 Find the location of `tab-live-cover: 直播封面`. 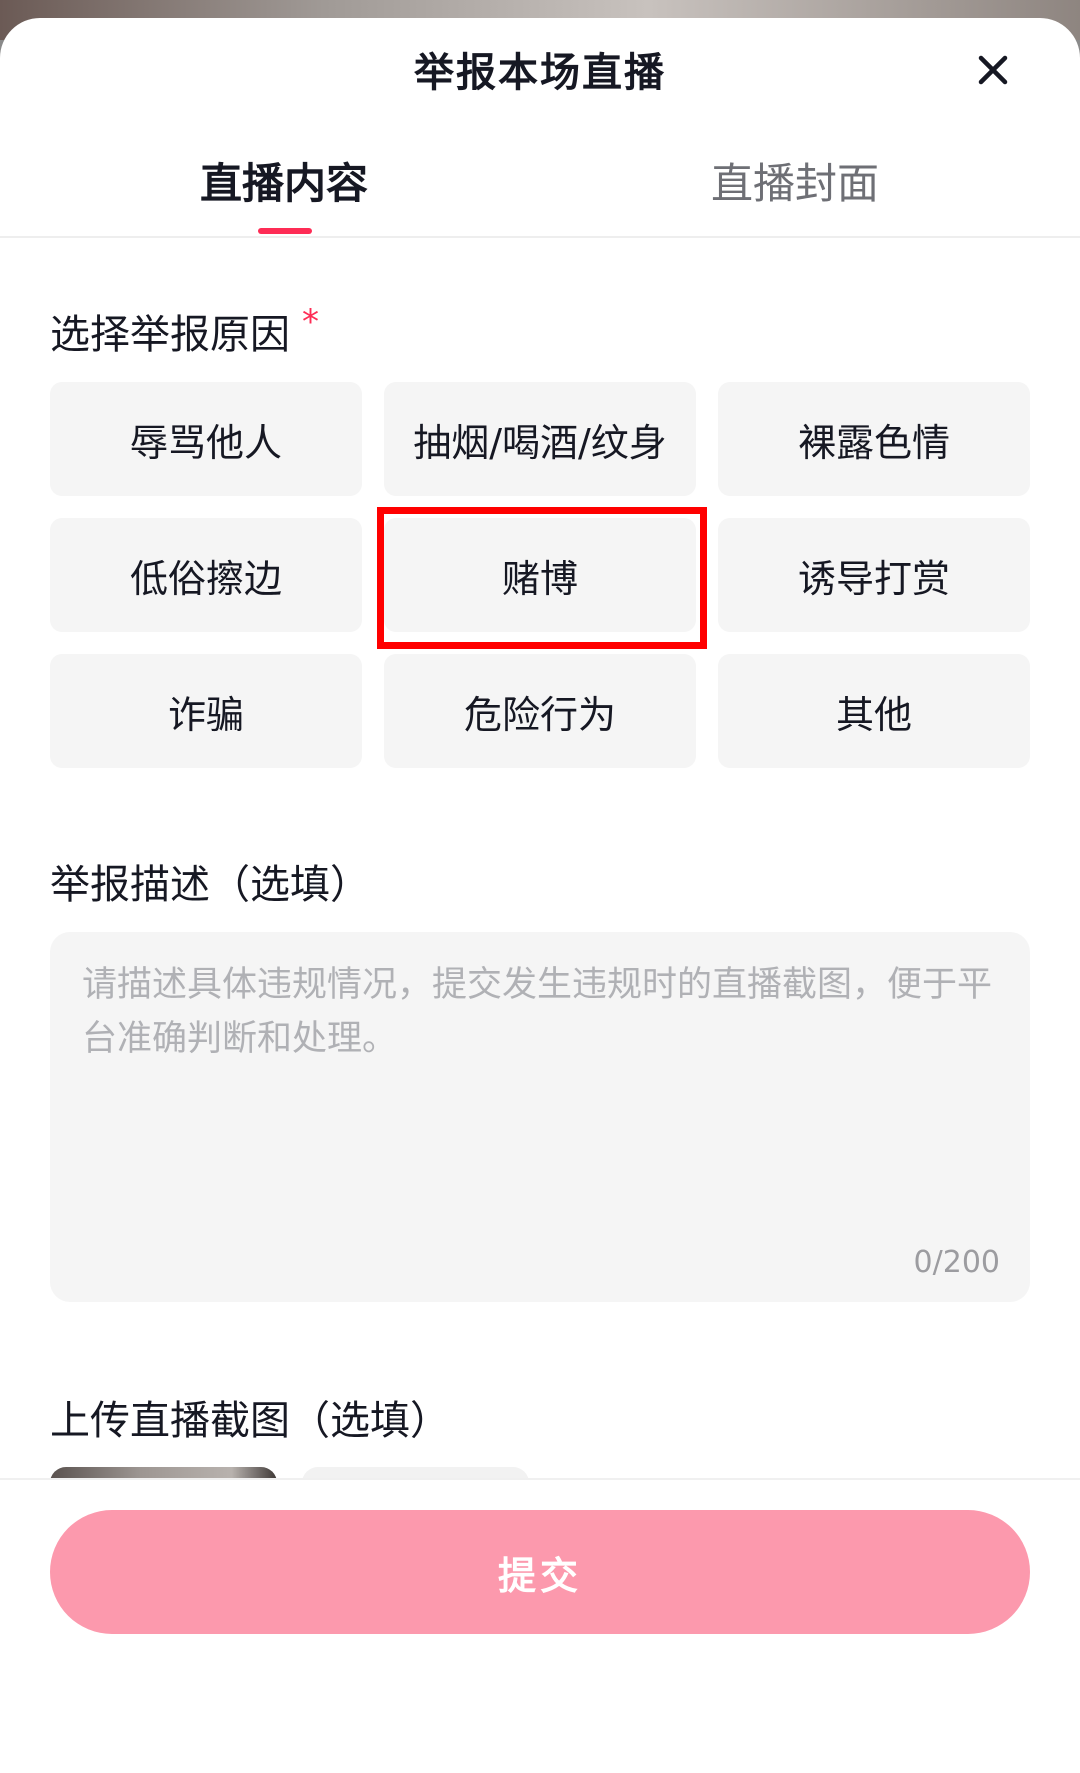

tab-live-cover: 直播封面 is located at coordinates (795, 180).